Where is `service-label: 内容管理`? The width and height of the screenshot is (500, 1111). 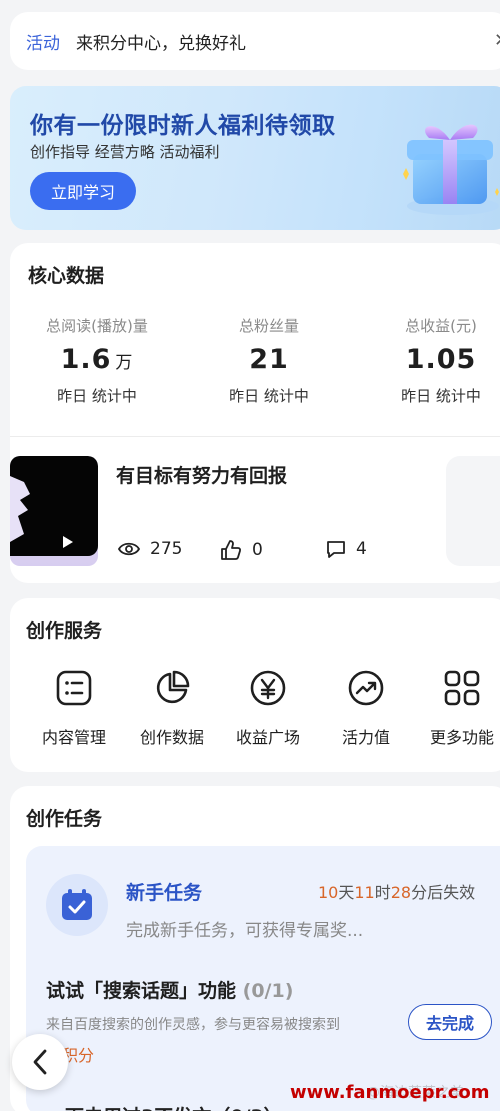
service-label: 内容管理 is located at coordinates (73, 737).